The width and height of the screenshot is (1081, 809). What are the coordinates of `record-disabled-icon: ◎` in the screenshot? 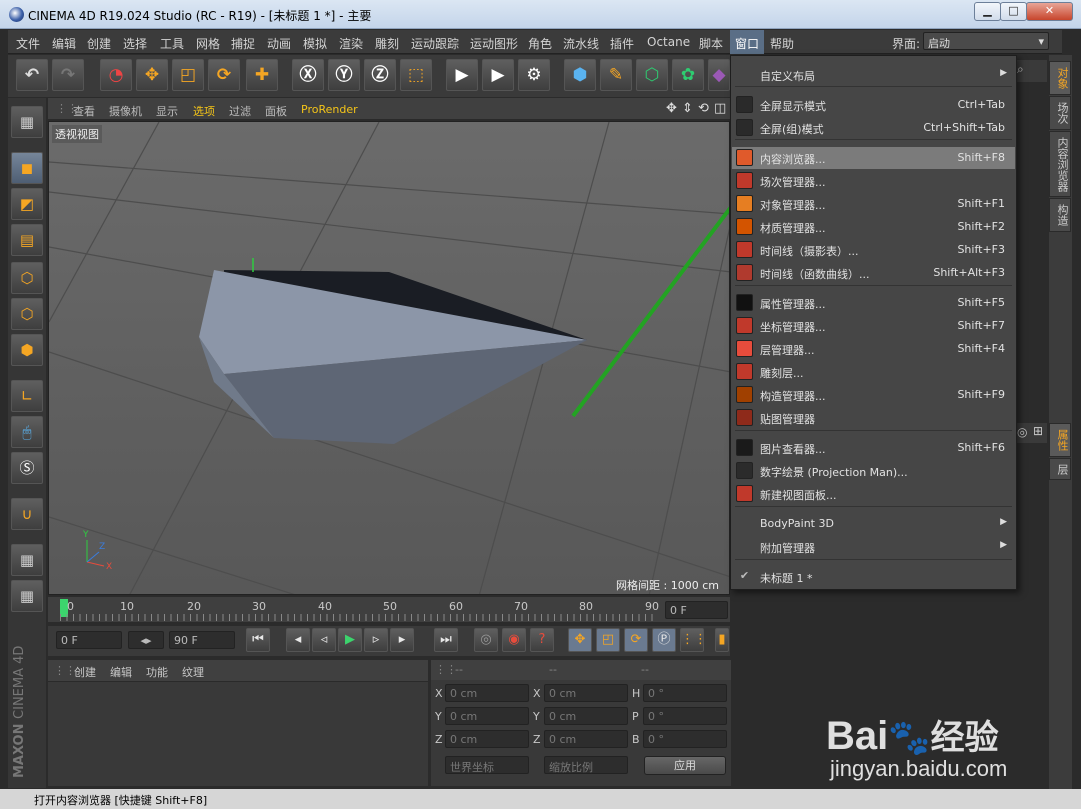 It's located at (486, 640).